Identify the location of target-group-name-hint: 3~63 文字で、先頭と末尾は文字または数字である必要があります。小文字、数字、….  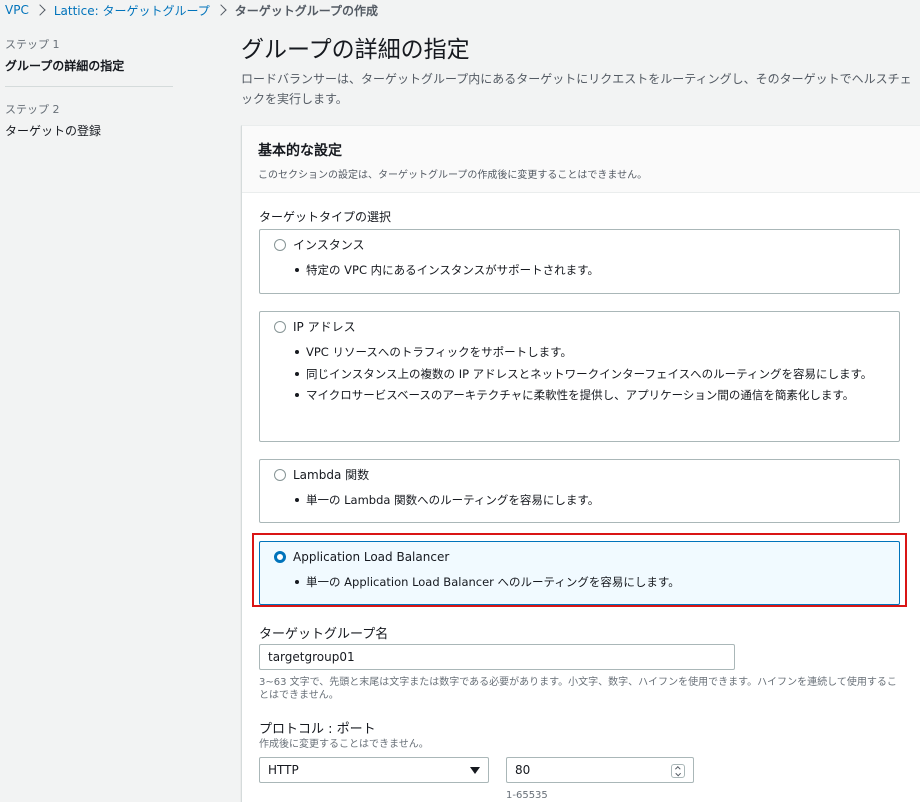
(578, 689).